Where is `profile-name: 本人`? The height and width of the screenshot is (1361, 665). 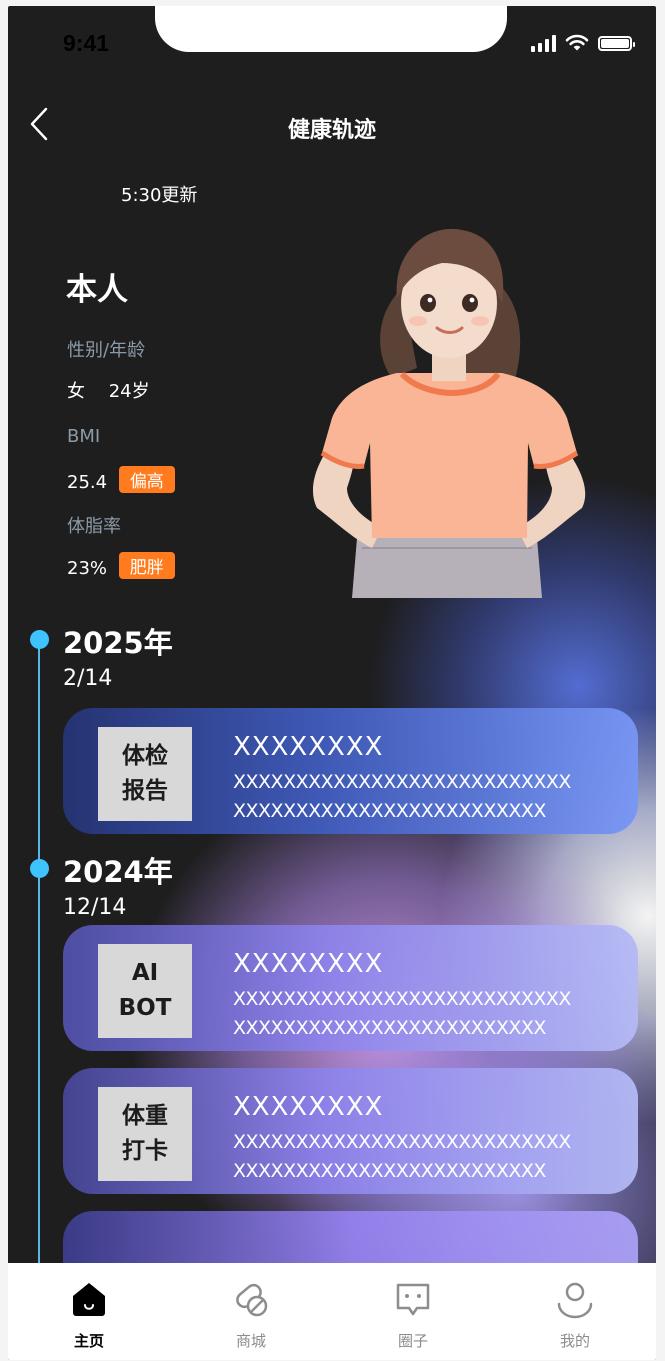 profile-name: 本人 is located at coordinates (97, 290).